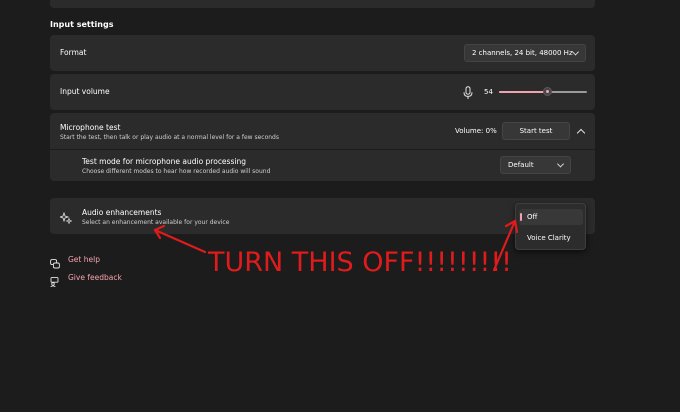  I want to click on arrow-left, so click(180, 239).